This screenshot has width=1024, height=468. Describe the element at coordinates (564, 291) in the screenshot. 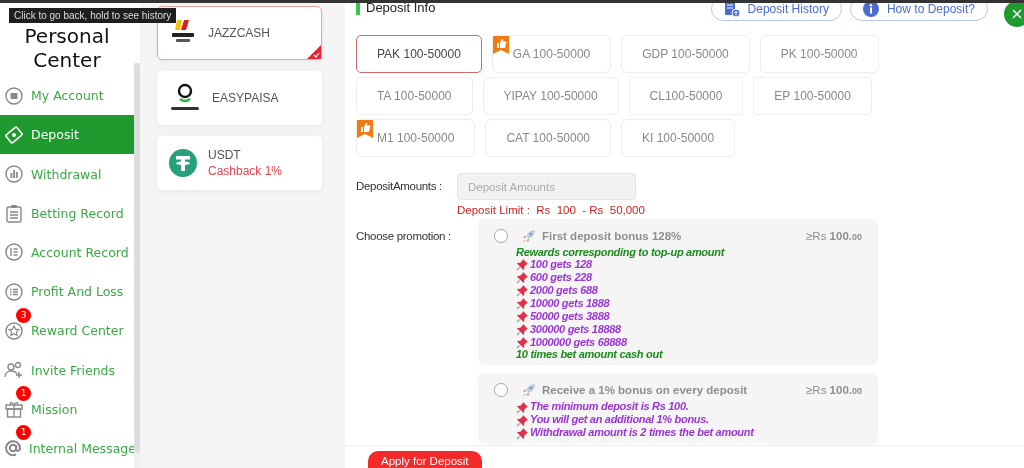

I see `promotion-text: 2000 gets 688` at that location.